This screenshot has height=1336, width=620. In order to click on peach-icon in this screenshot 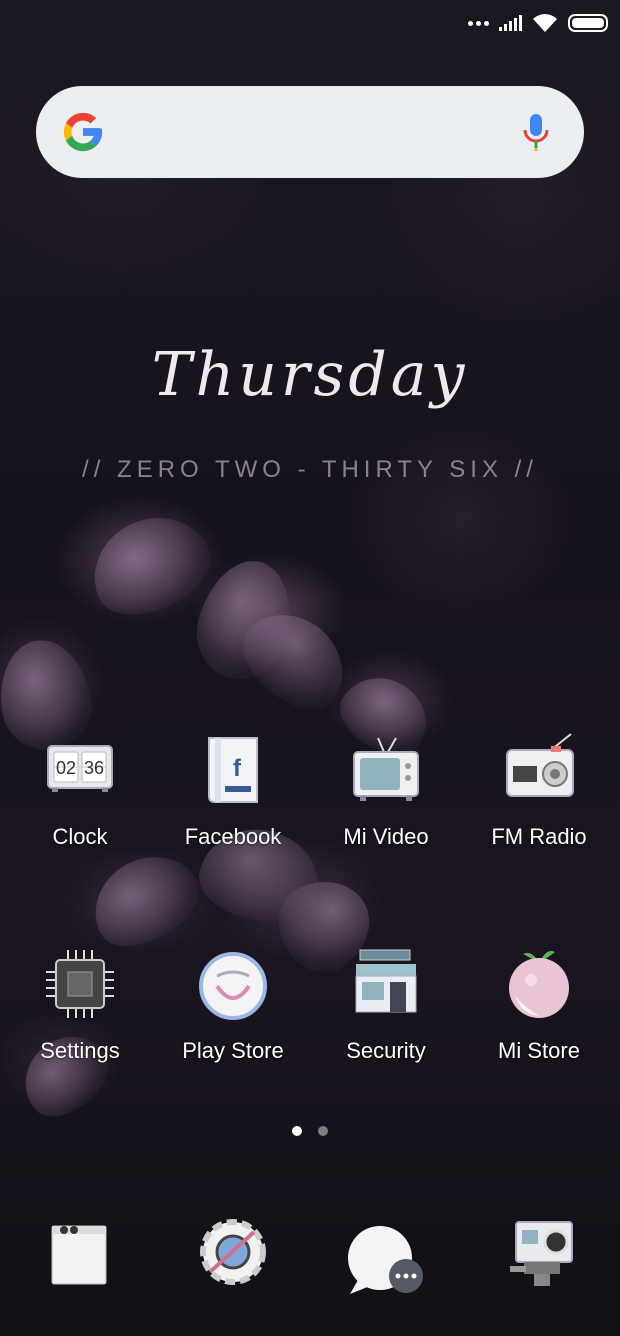, I will do `click(539, 984)`.